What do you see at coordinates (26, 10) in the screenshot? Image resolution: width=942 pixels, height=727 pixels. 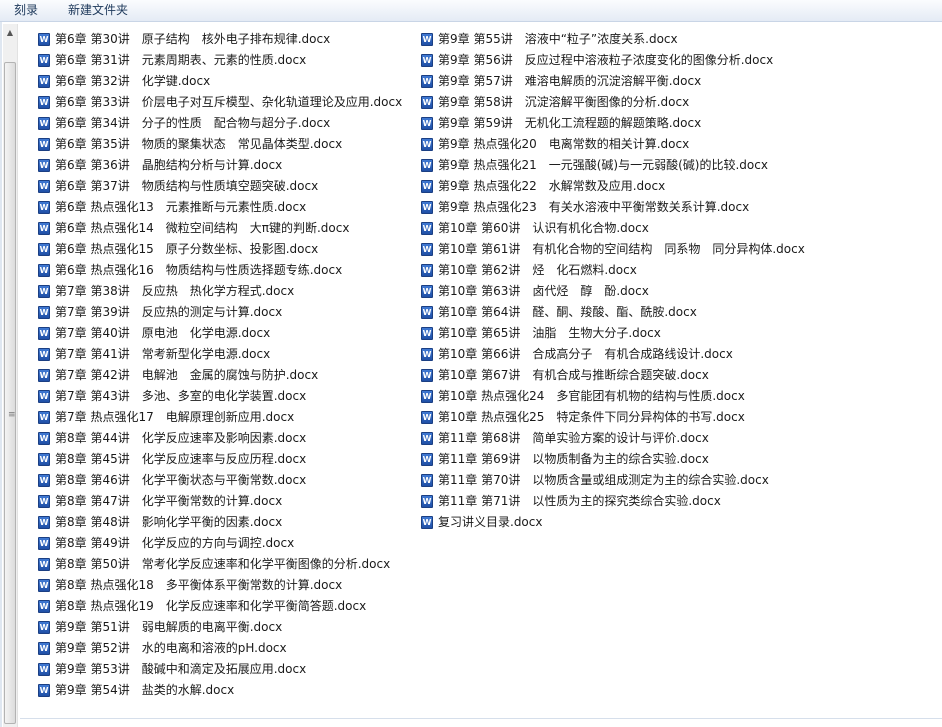 I see `burn-button: 刻录` at bounding box center [26, 10].